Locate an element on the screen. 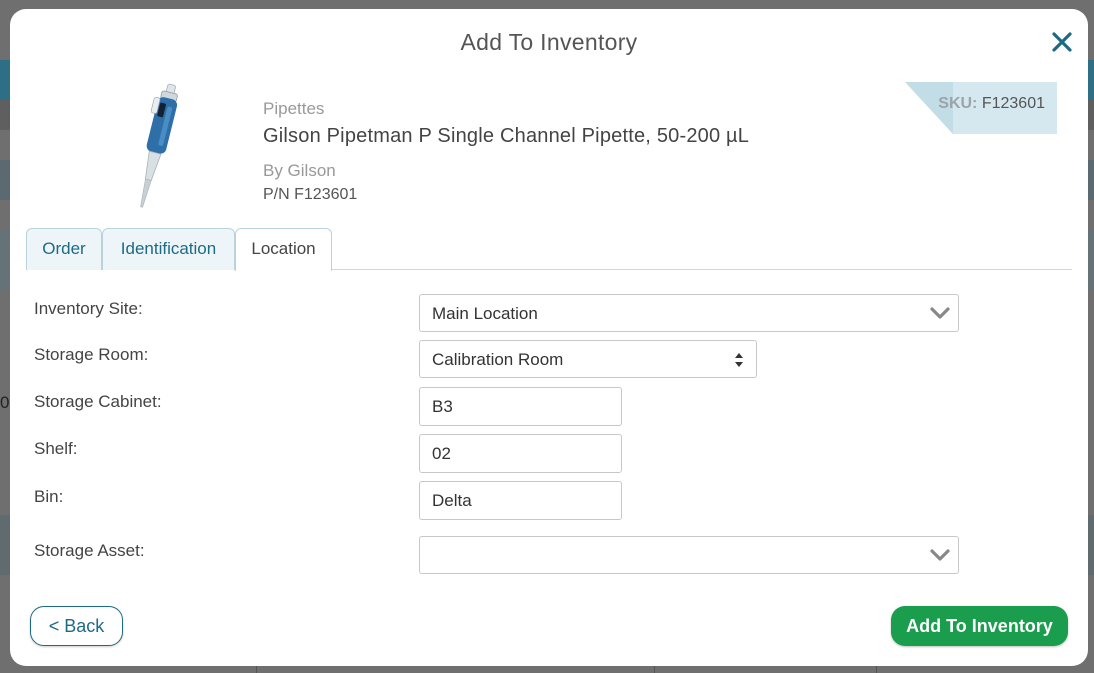  tab-order: Order is located at coordinates (64, 249).